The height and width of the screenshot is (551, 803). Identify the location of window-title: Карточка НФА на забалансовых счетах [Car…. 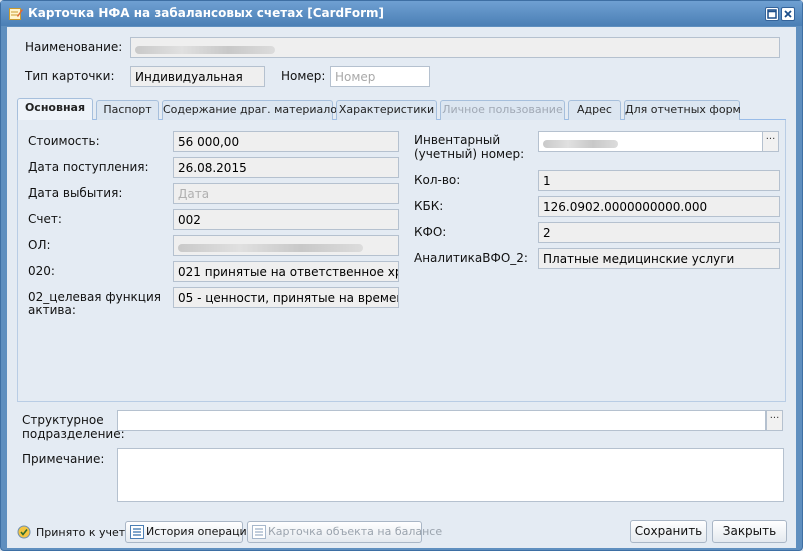
(206, 13).